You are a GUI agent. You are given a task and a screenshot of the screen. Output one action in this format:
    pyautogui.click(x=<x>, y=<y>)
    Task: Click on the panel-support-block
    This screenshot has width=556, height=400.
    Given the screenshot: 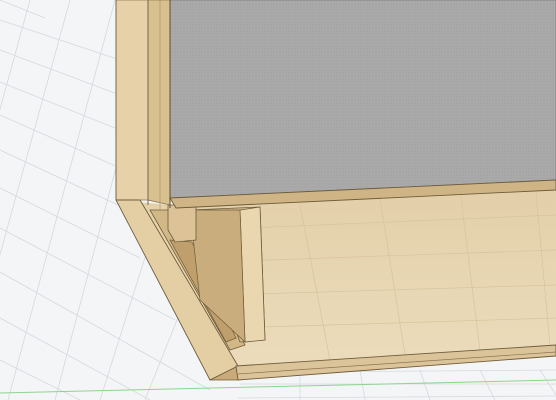 What is the action you would take?
    pyautogui.click(x=182, y=223)
    